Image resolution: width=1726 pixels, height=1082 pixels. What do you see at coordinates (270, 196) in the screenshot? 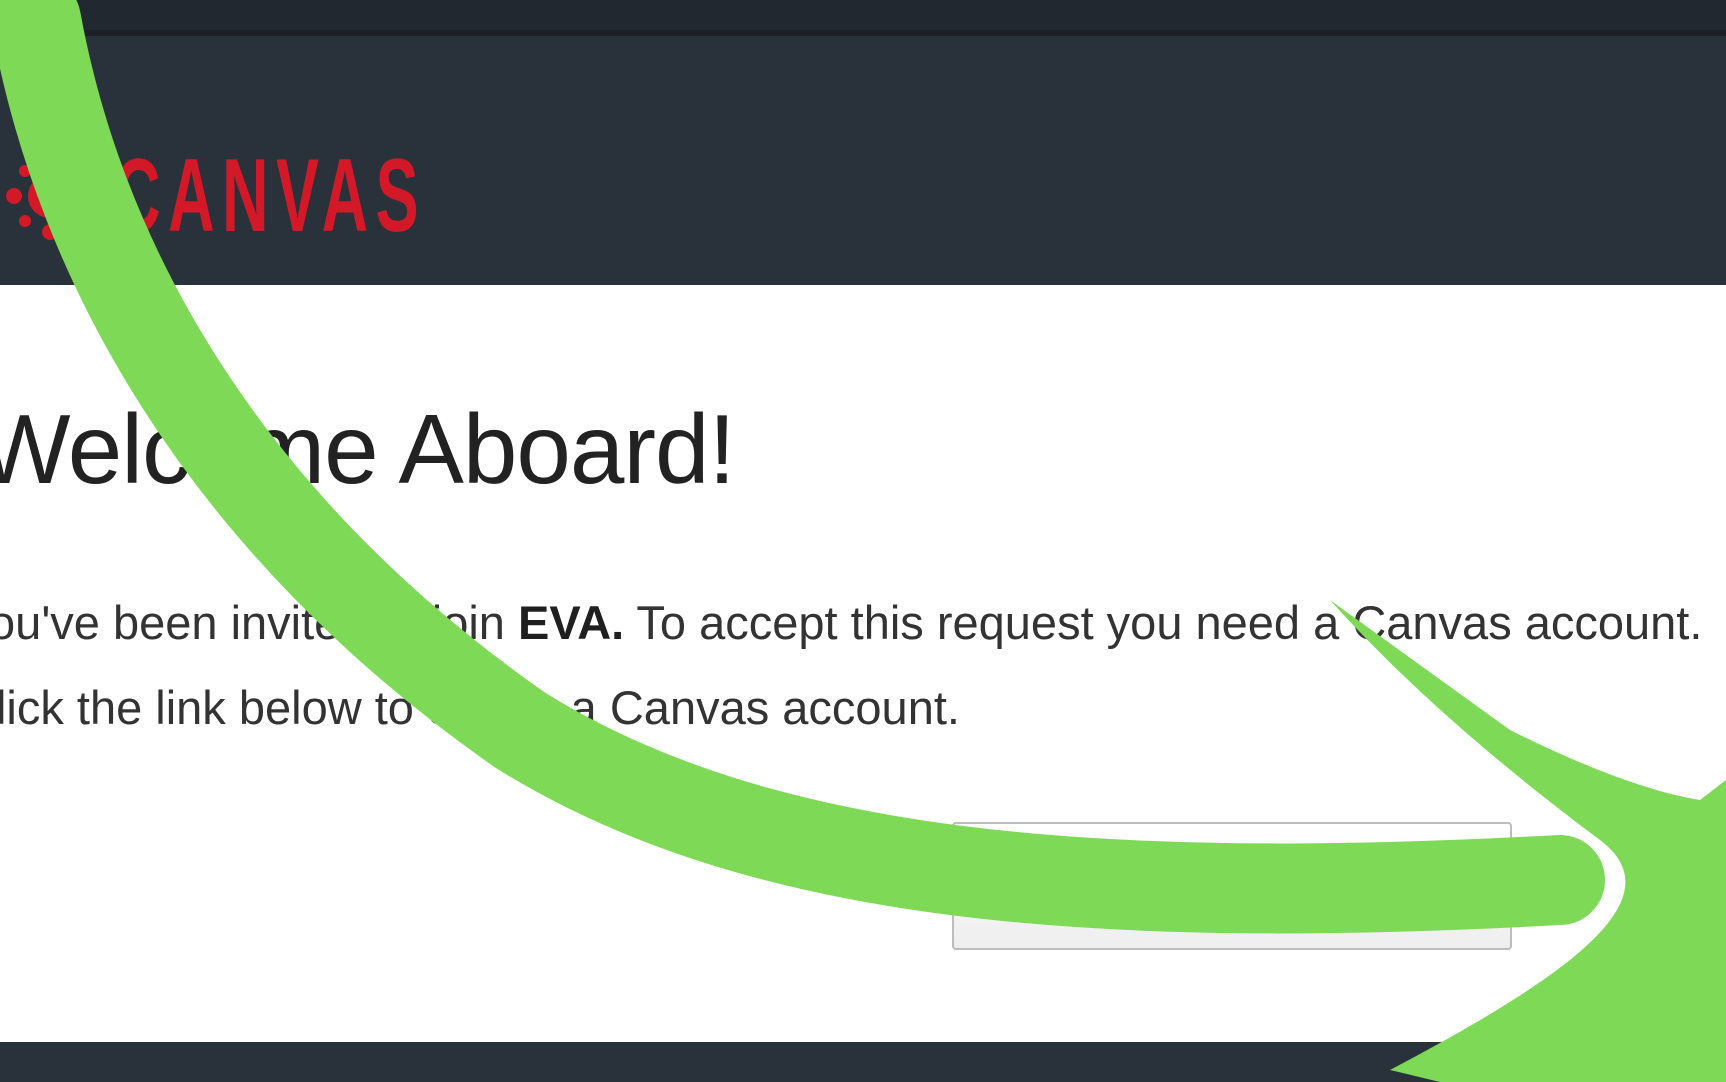
I see `canvas-logo-text: CANVAS` at bounding box center [270, 196].